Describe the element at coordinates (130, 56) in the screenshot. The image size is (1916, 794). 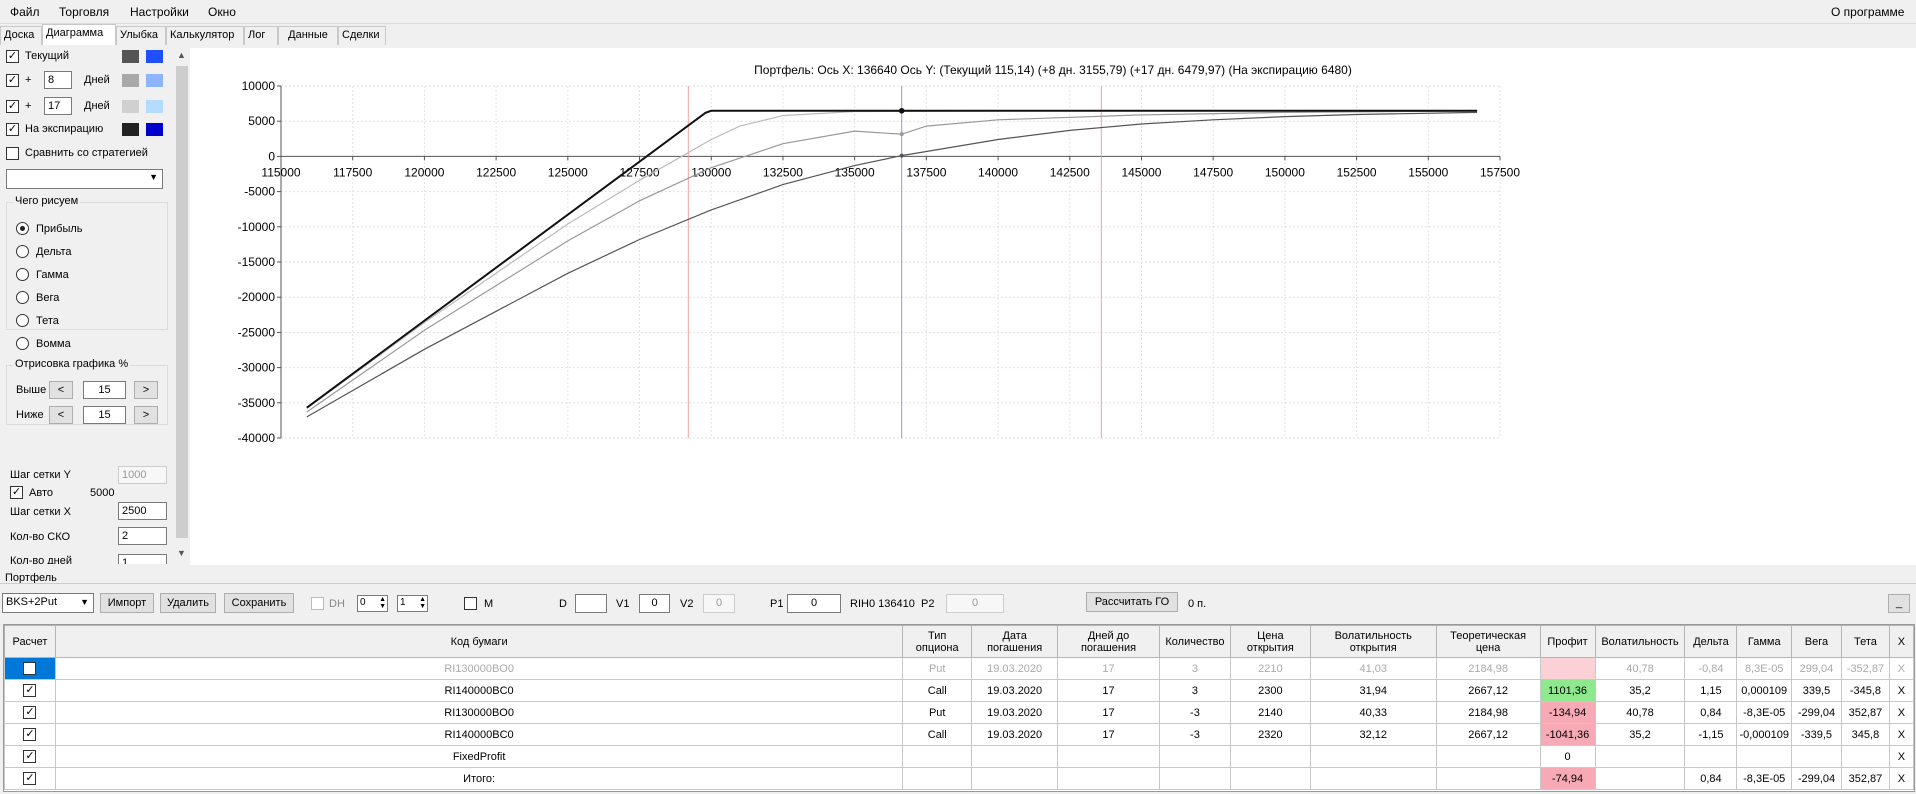
I see `current-color-swatch` at that location.